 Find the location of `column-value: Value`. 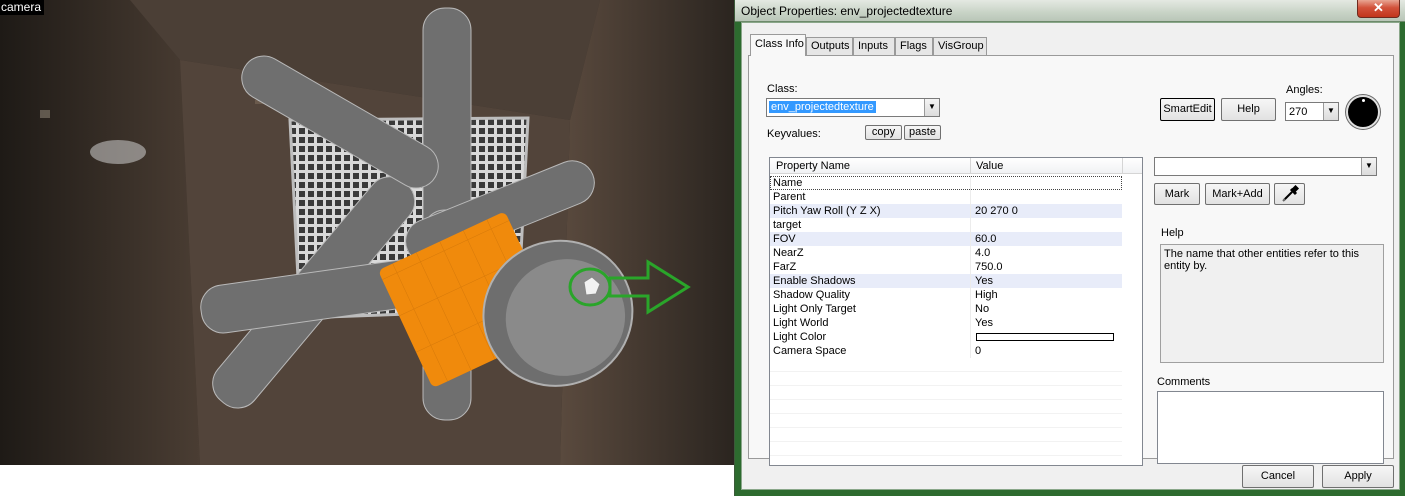

column-value: Value is located at coordinates (989, 166).